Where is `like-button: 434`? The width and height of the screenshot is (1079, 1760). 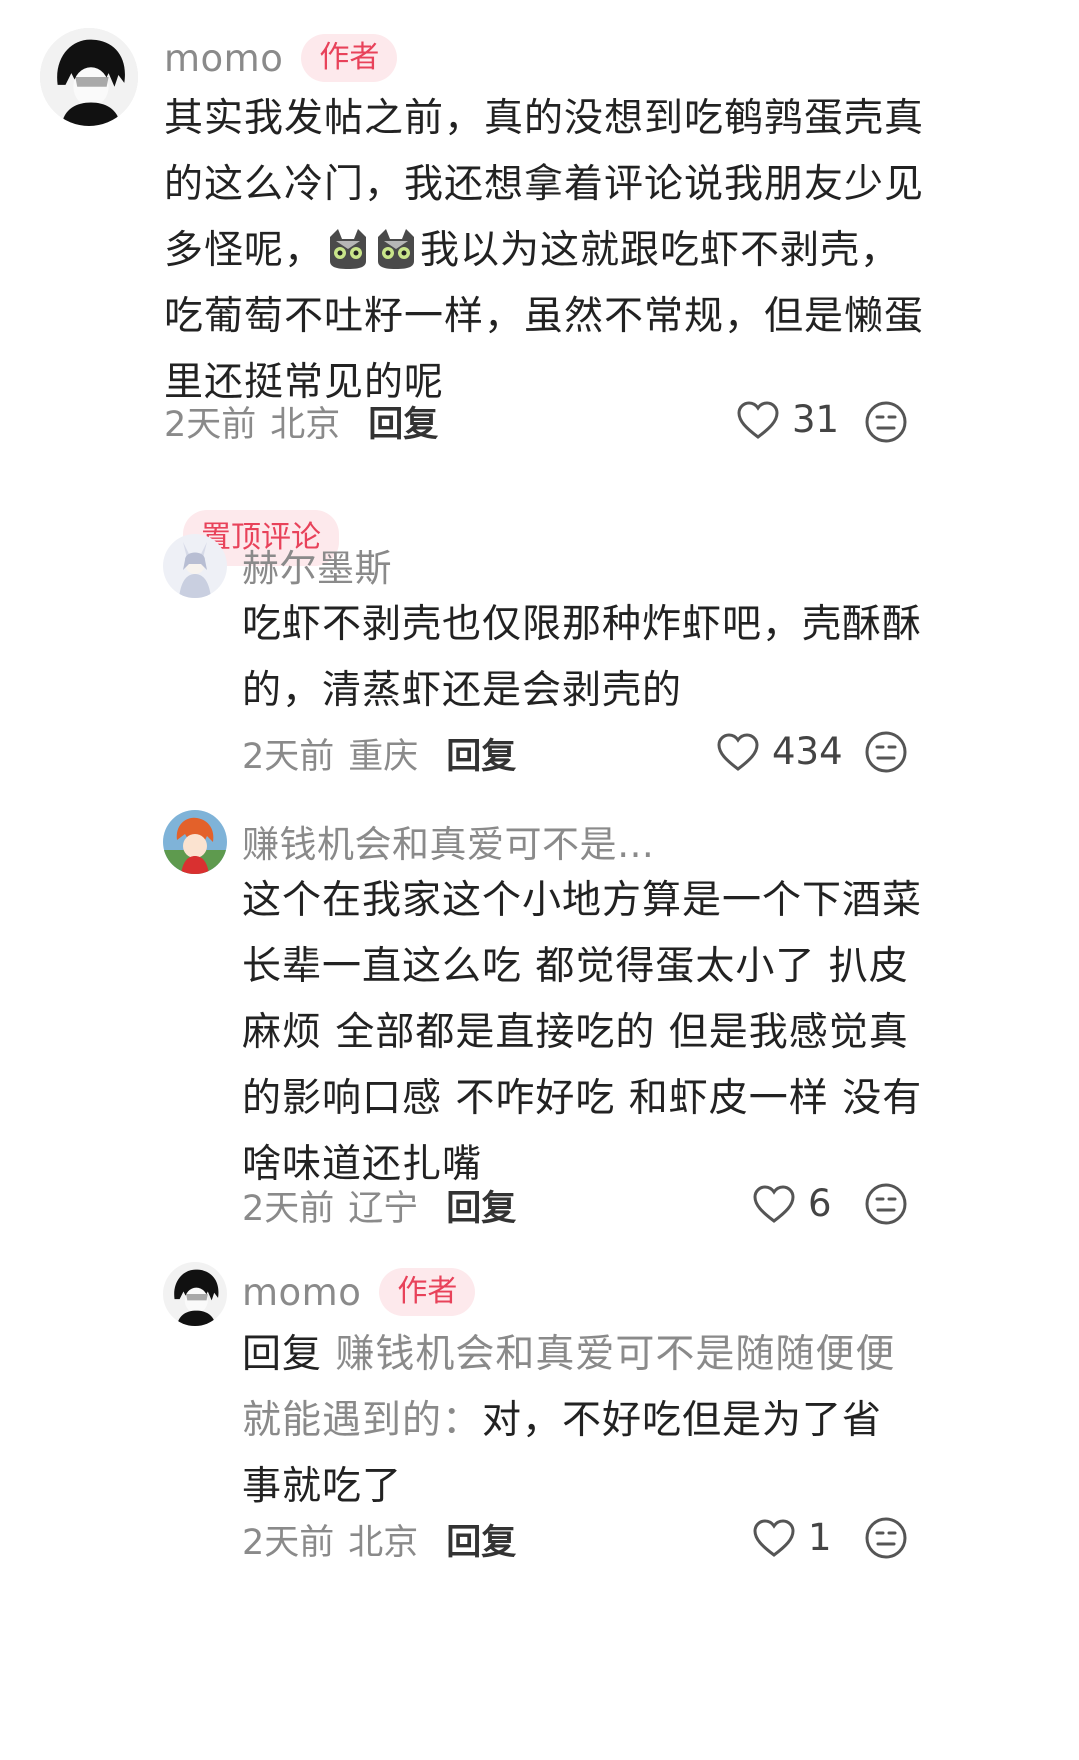 like-button: 434 is located at coordinates (779, 751).